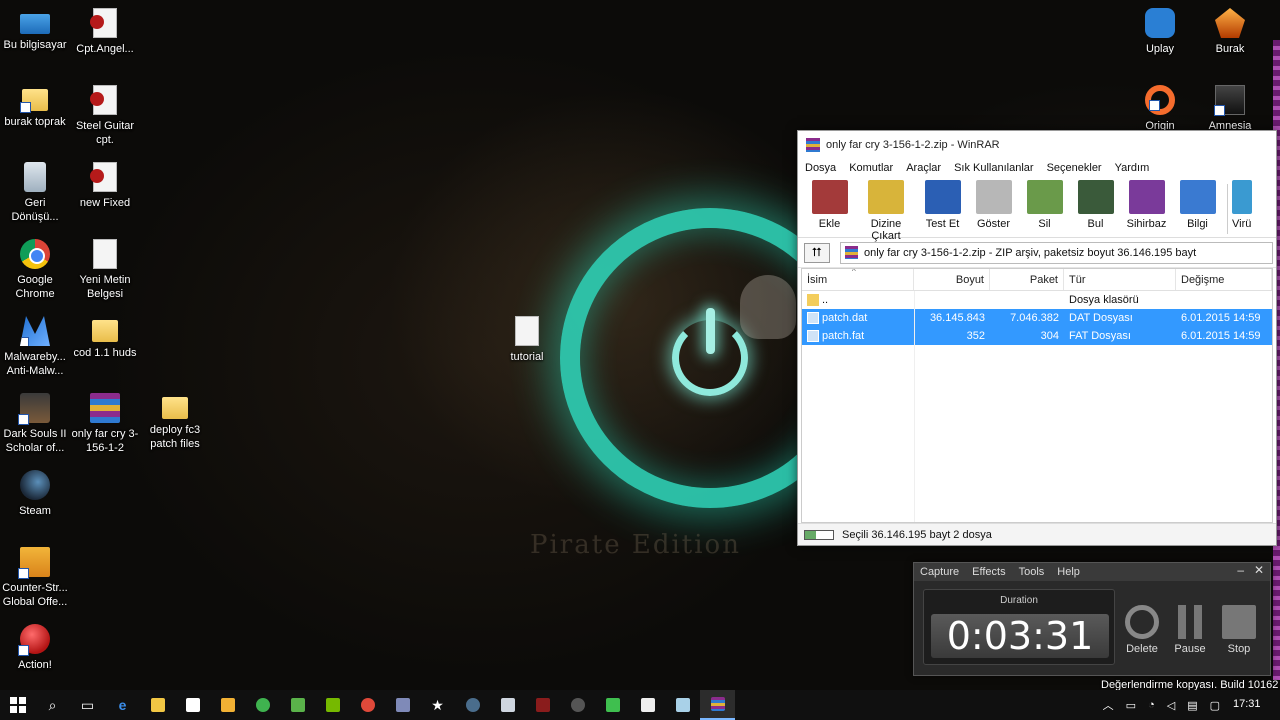  I want to click on taskbar-notepad, so click(297, 705).